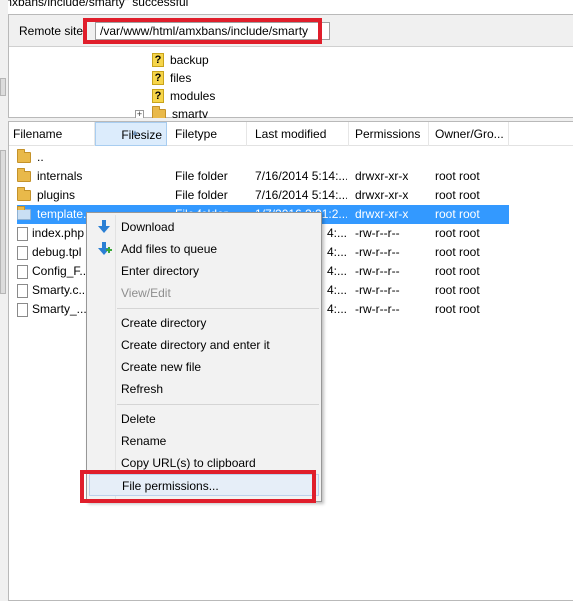 The width and height of the screenshot is (573, 601). What do you see at coordinates (148, 227) in the screenshot?
I see `menu-item-label: Download` at bounding box center [148, 227].